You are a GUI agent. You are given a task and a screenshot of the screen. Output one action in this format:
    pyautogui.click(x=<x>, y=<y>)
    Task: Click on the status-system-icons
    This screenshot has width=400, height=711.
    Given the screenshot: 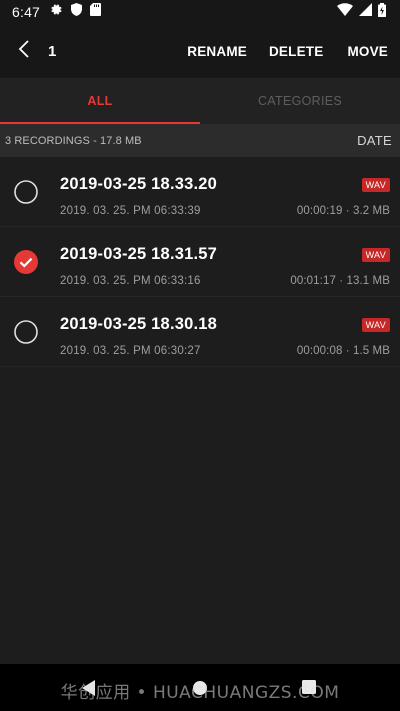 What is the action you would take?
    pyautogui.click(x=361, y=12)
    